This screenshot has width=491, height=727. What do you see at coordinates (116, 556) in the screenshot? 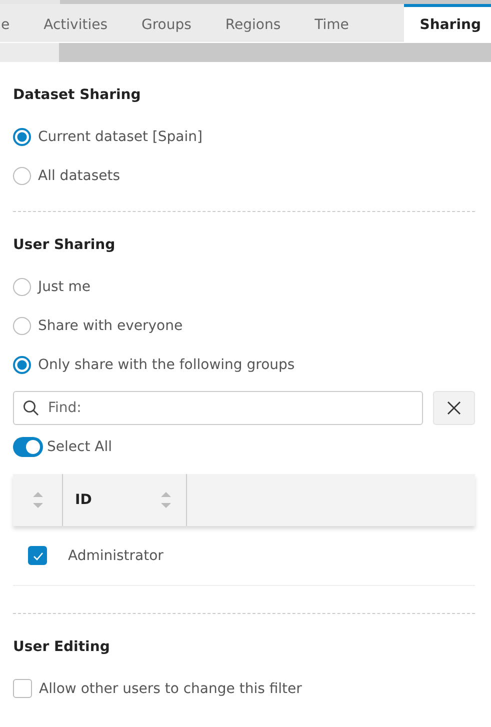
I see `table-cell: Administrator` at bounding box center [116, 556].